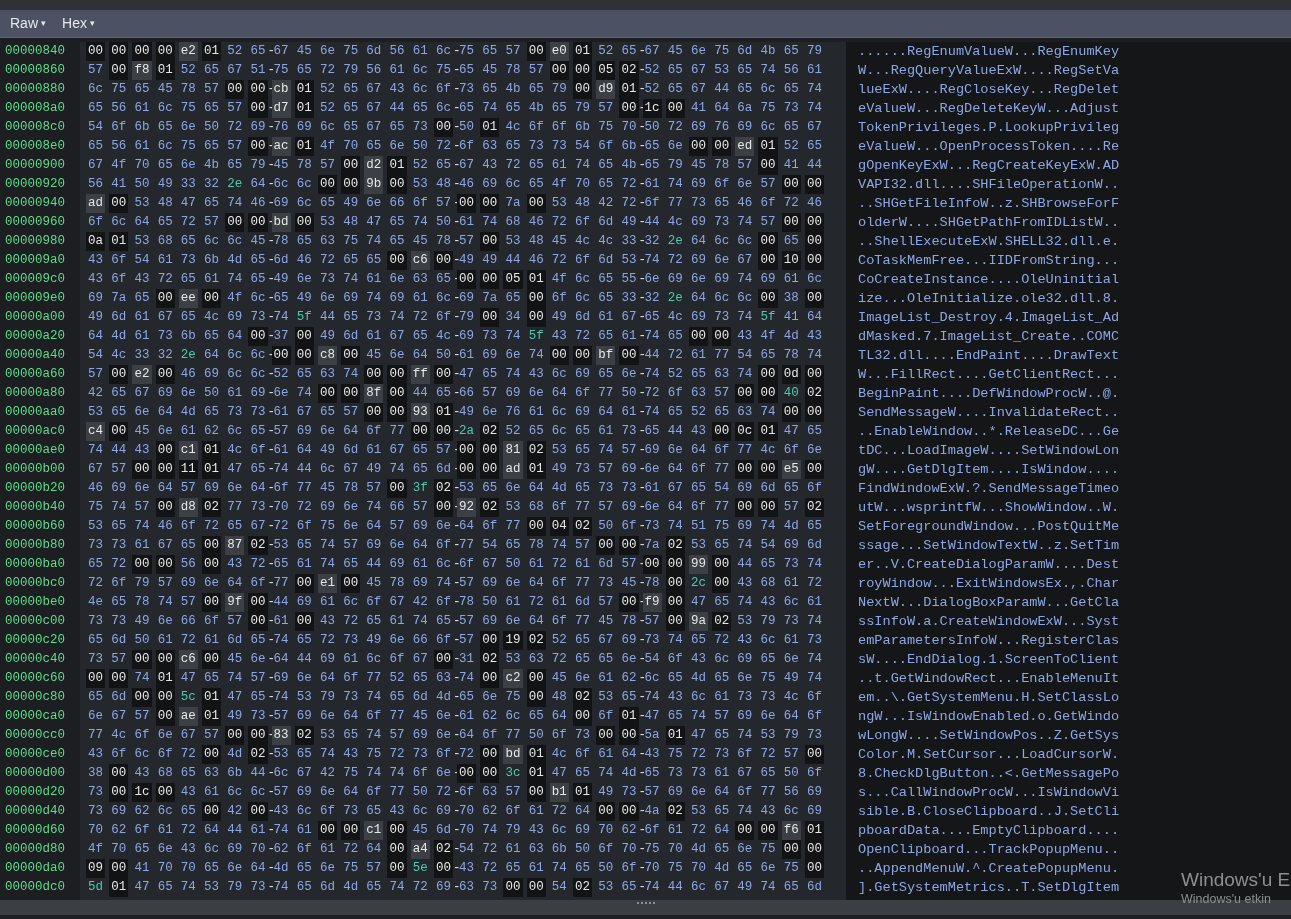 This screenshot has width=1291, height=919. Describe the element at coordinates (35, 526) in the screenshot. I see `offset-label: 00000b60` at that location.